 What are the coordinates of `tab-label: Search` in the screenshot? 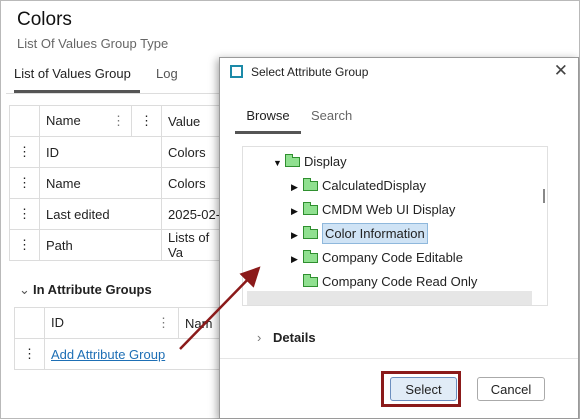 It's located at (332, 115).